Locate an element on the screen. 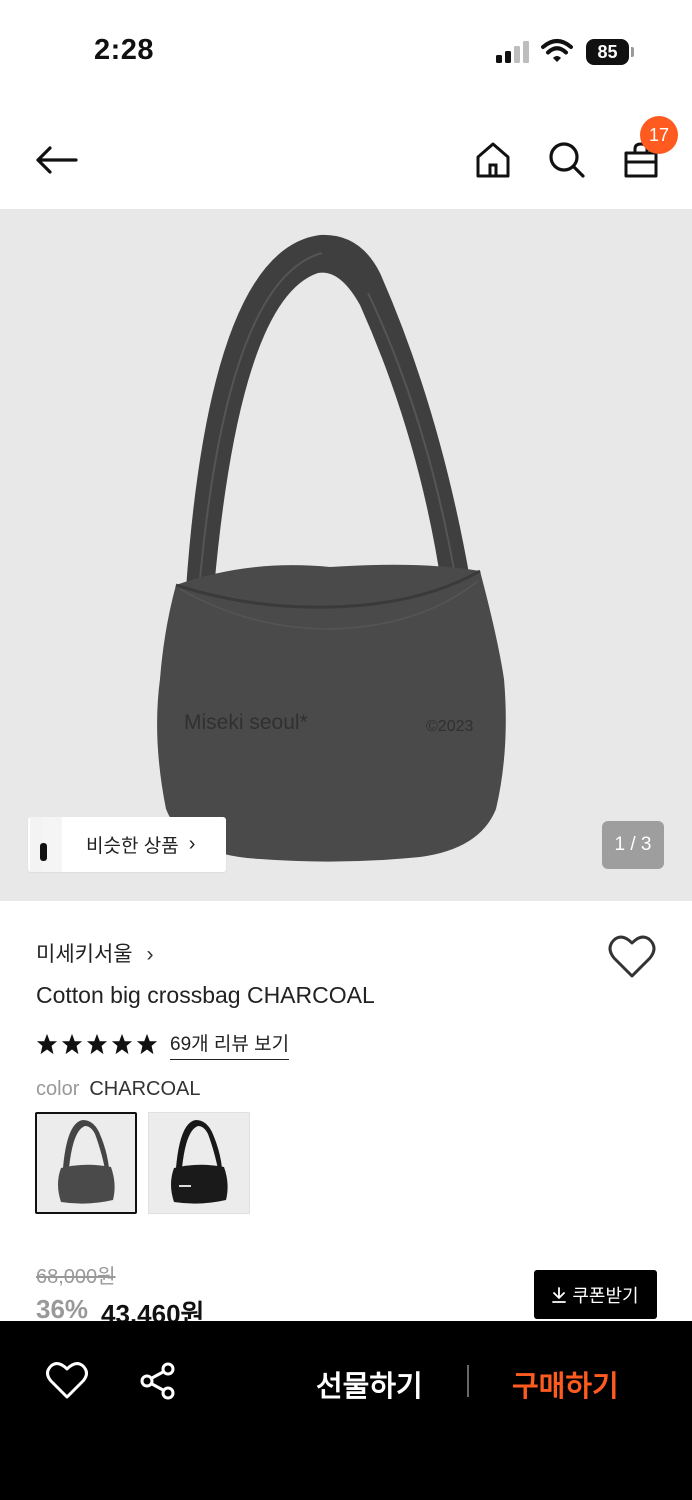  rating-stars is located at coordinates (97, 1044).